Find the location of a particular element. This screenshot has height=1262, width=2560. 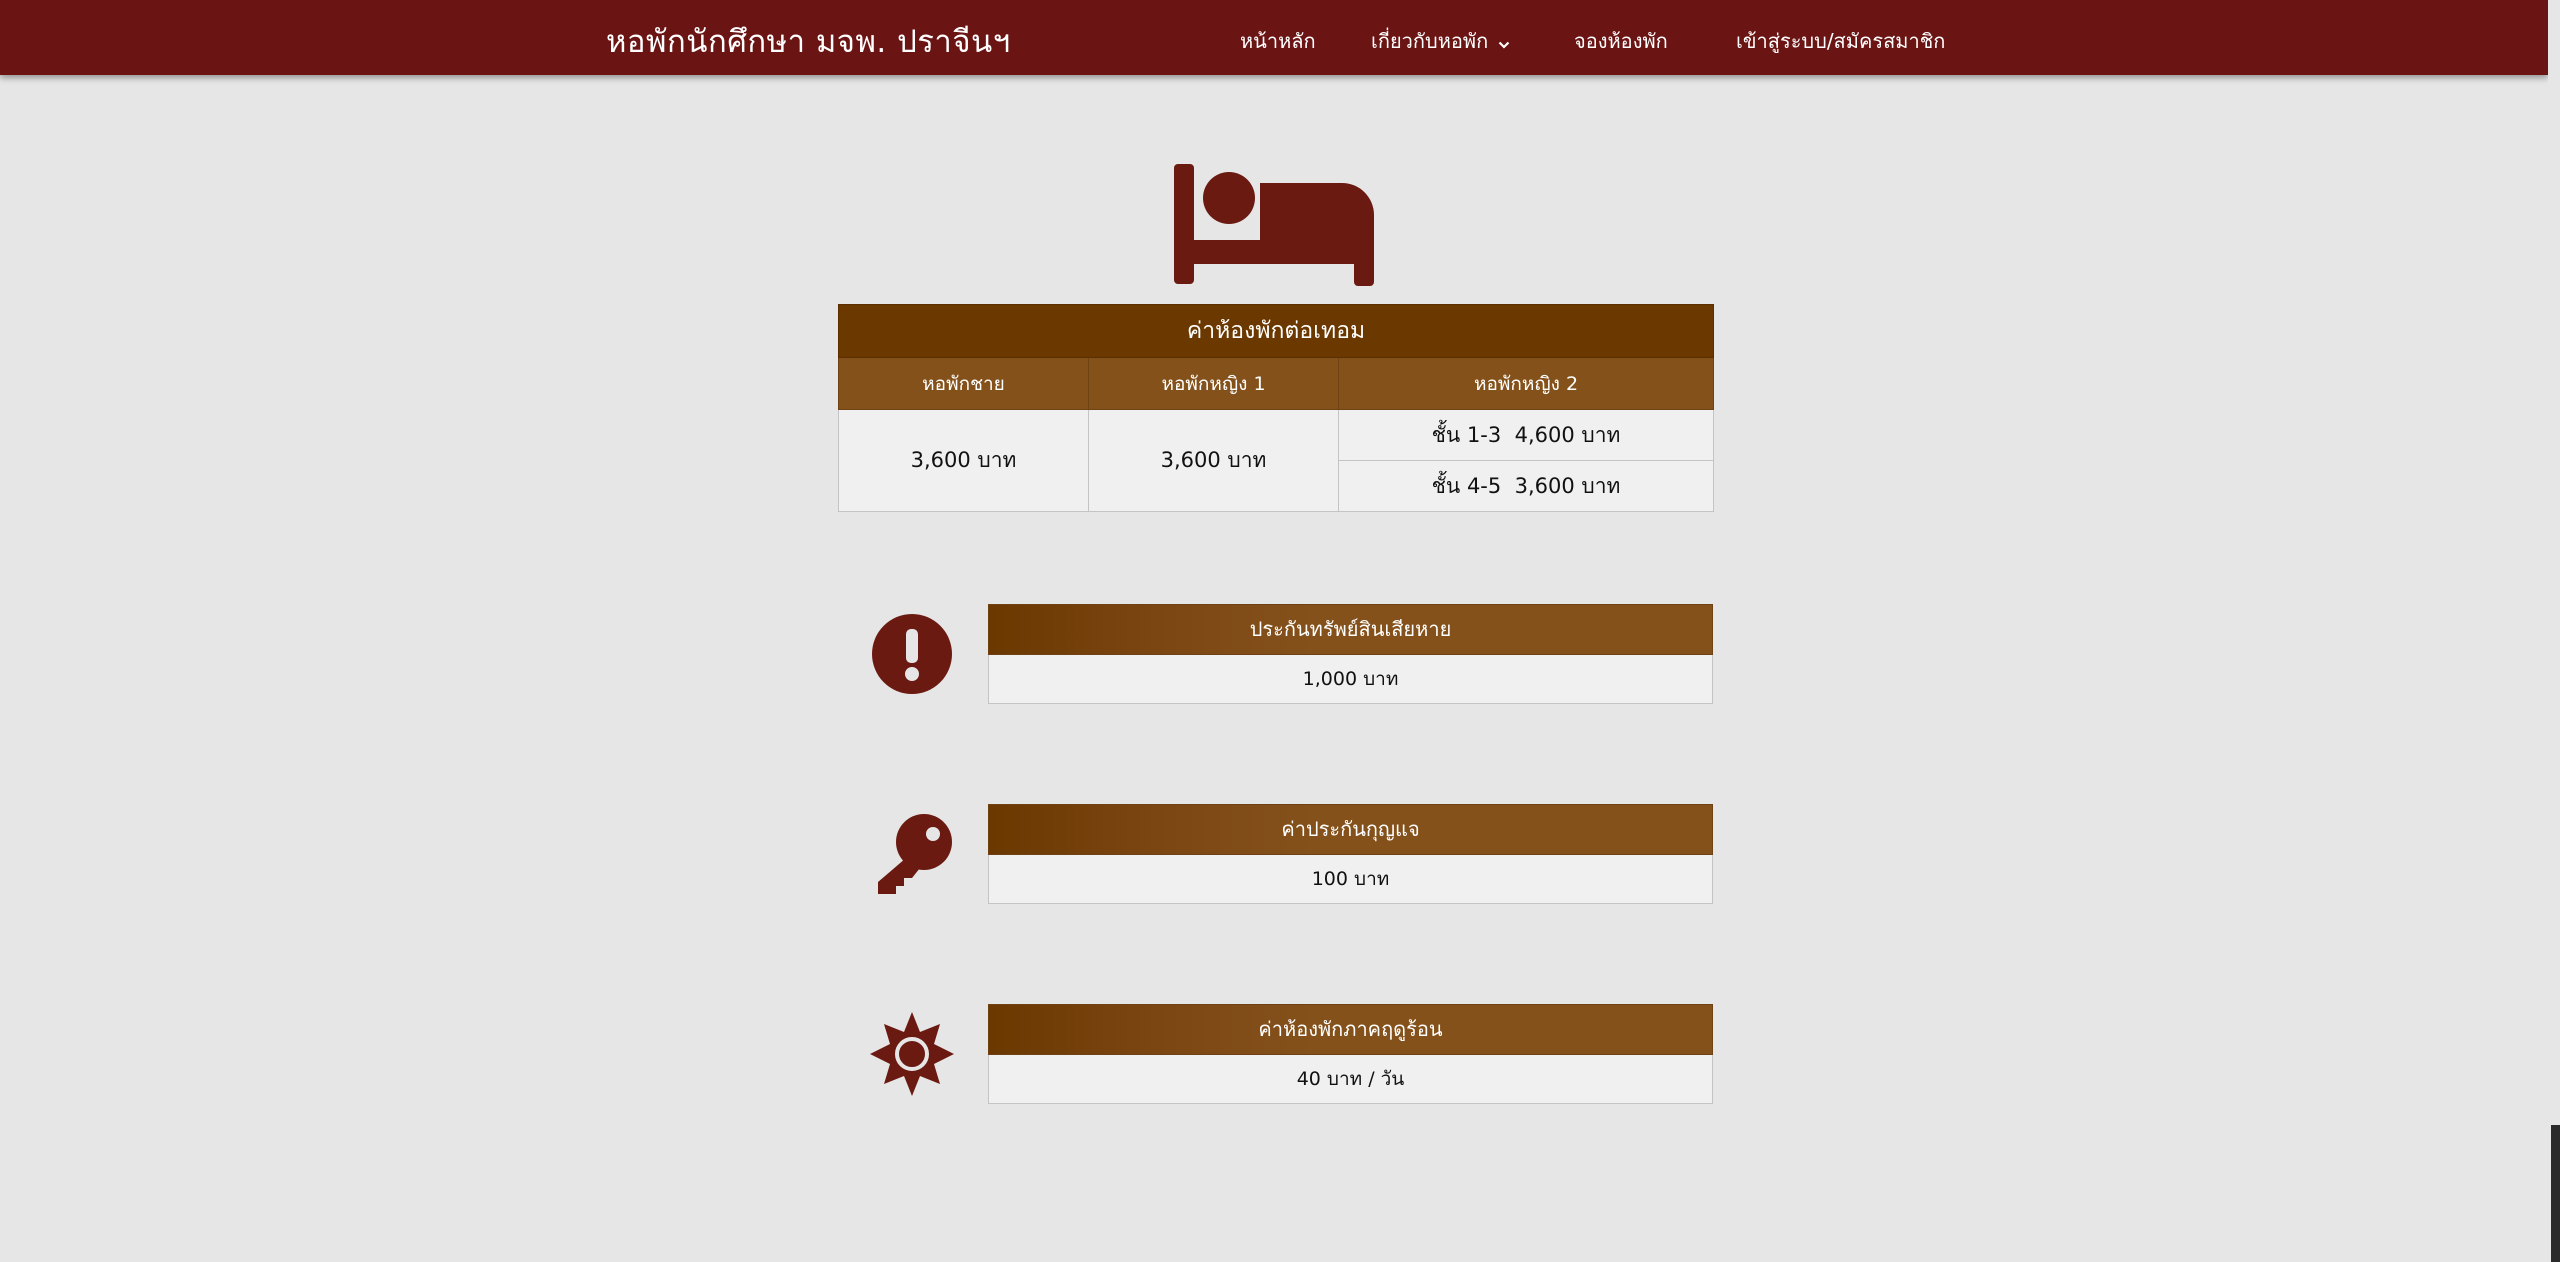

sun-icon is located at coordinates (912, 1054).